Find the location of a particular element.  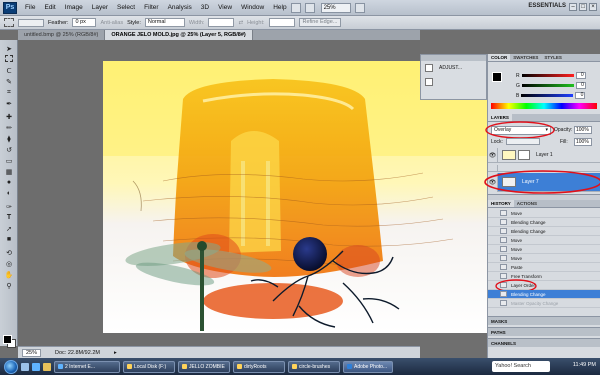

antialias-checkbox: Anti-alias is located at coordinates (111, 23).